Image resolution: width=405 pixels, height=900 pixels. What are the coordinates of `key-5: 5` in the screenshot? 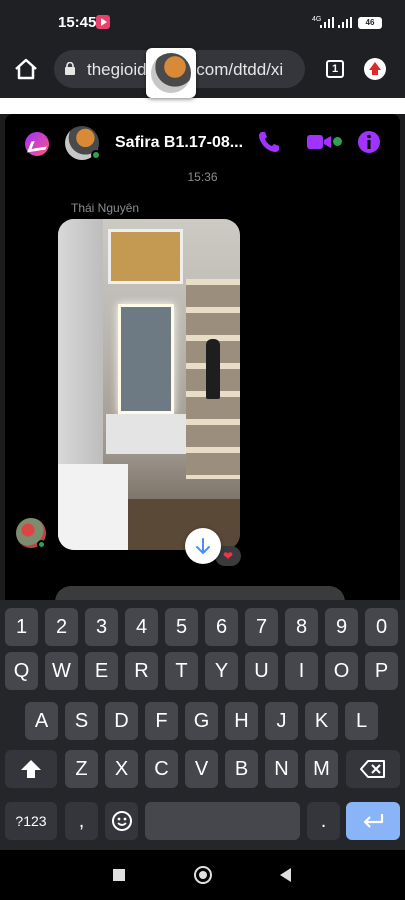 It's located at (181, 627).